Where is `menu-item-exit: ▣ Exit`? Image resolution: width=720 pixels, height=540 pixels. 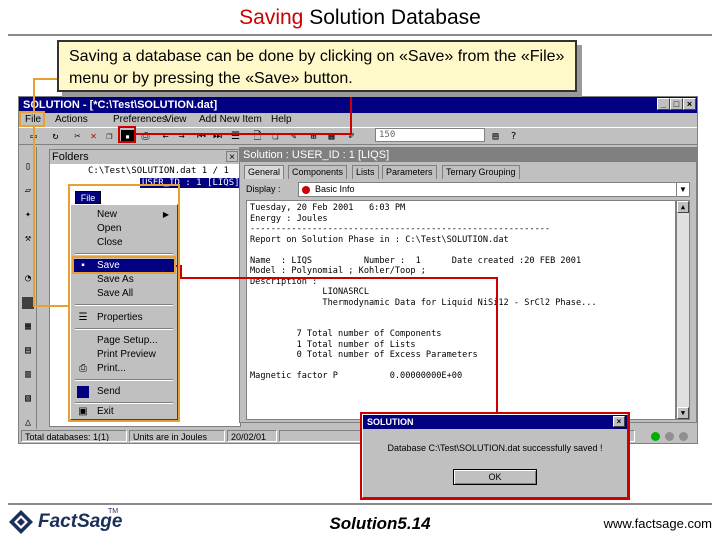 menu-item-exit: ▣ Exit is located at coordinates (124, 412).